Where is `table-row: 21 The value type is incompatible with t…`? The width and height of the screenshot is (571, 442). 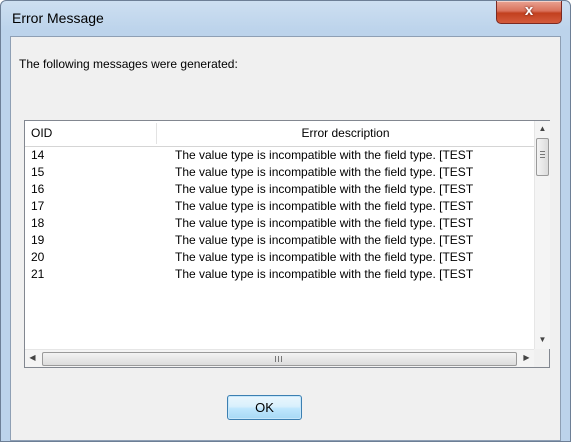
table-row: 21 The value type is incompatible with t… is located at coordinates (279, 274).